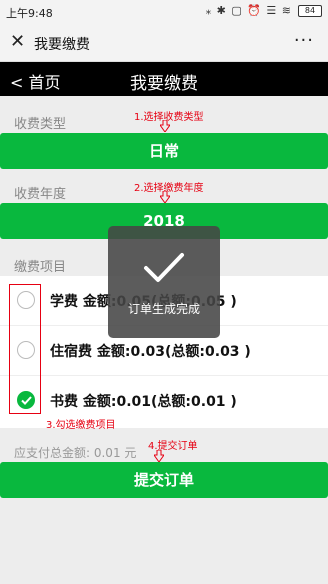 The image size is (328, 584). What do you see at coordinates (75, 453) in the screenshot?
I see `total-amount: 应支付总金额: 0.01 元` at bounding box center [75, 453].